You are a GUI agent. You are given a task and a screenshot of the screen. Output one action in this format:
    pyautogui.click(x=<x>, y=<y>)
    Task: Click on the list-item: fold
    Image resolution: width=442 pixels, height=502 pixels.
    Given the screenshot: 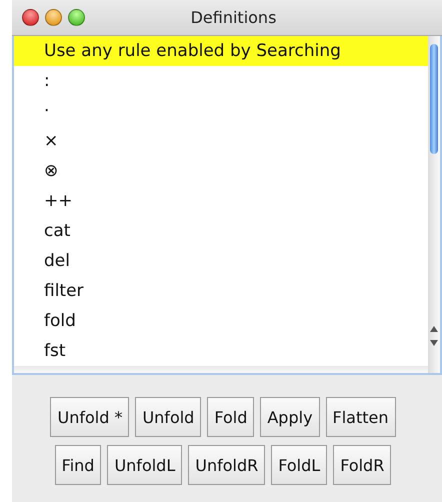 What is the action you would take?
    pyautogui.click(x=221, y=321)
    